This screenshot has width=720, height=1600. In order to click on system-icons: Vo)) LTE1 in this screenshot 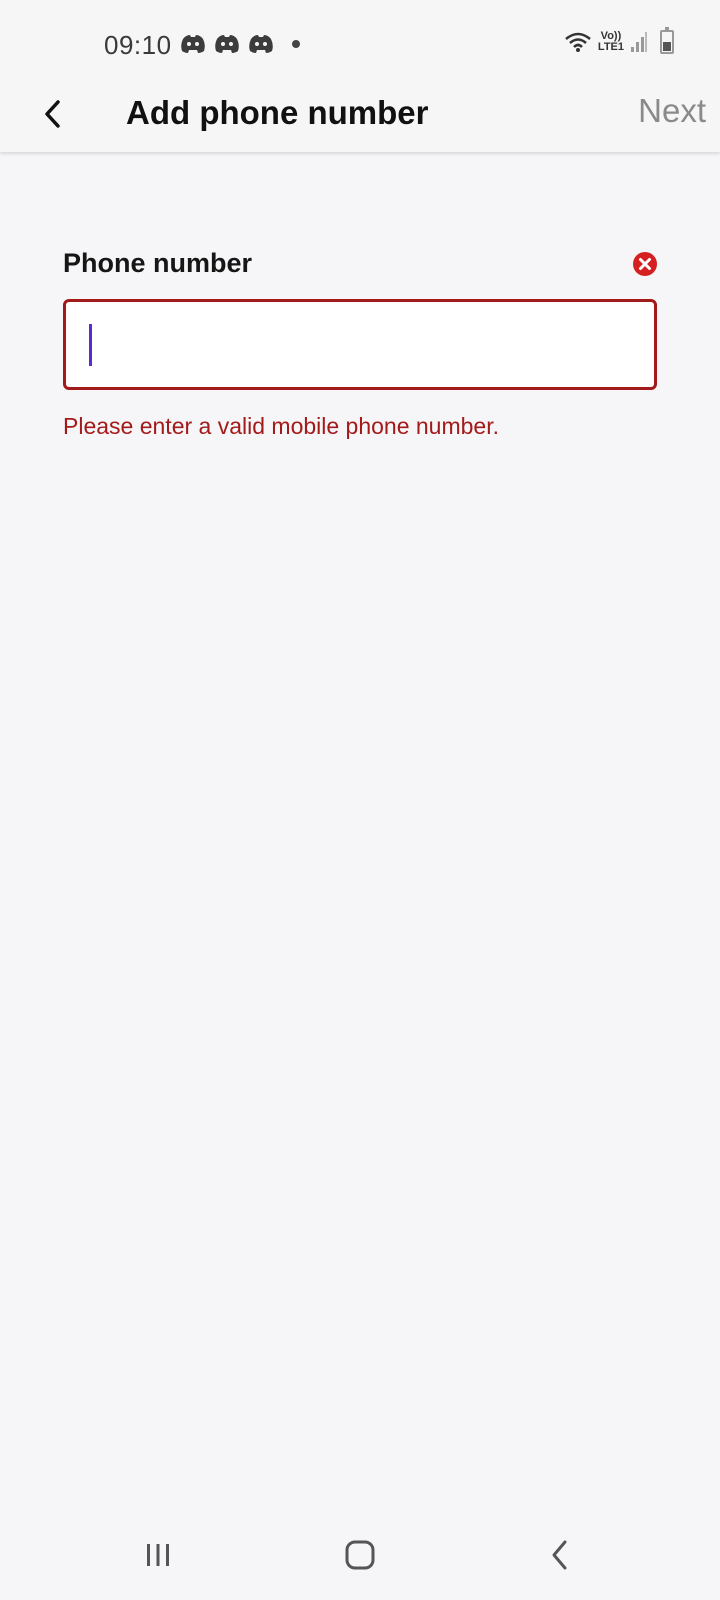, I will do `click(619, 40)`.